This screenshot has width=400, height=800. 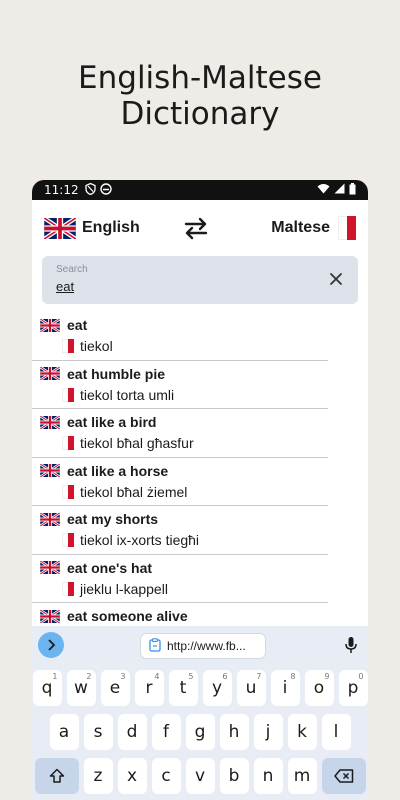 What do you see at coordinates (180, 433) in the screenshot?
I see `result-item: eat like a bird tiekol bħal għasfur` at bounding box center [180, 433].